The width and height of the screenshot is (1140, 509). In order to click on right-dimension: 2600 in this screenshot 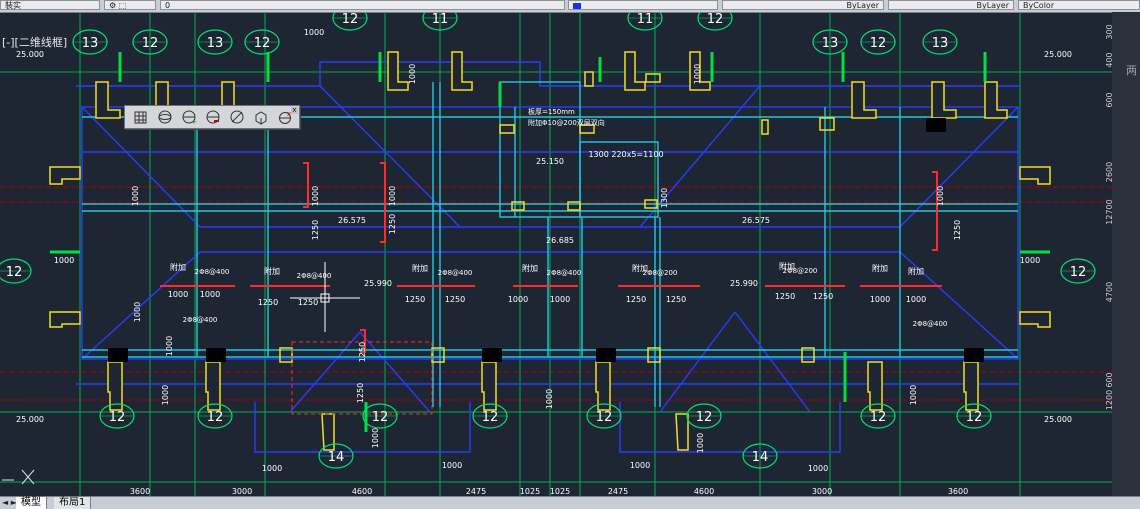, I will do `click(1109, 172)`.